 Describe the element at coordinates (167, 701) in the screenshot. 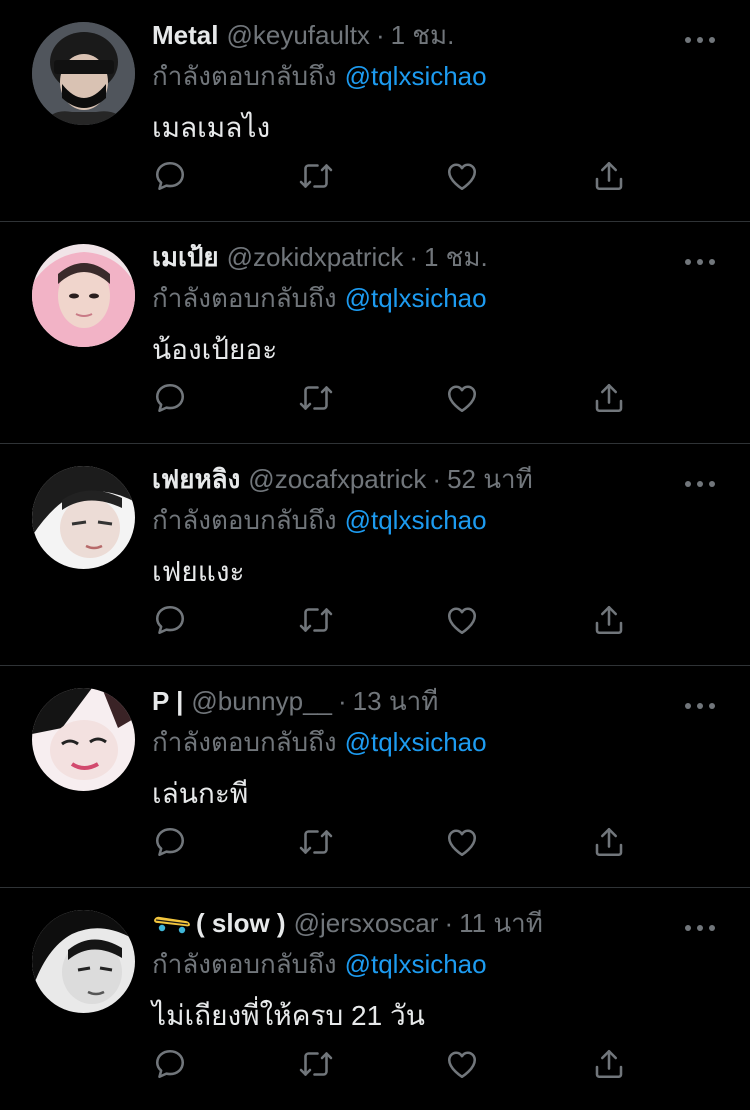

I see `display-name: P |` at that location.